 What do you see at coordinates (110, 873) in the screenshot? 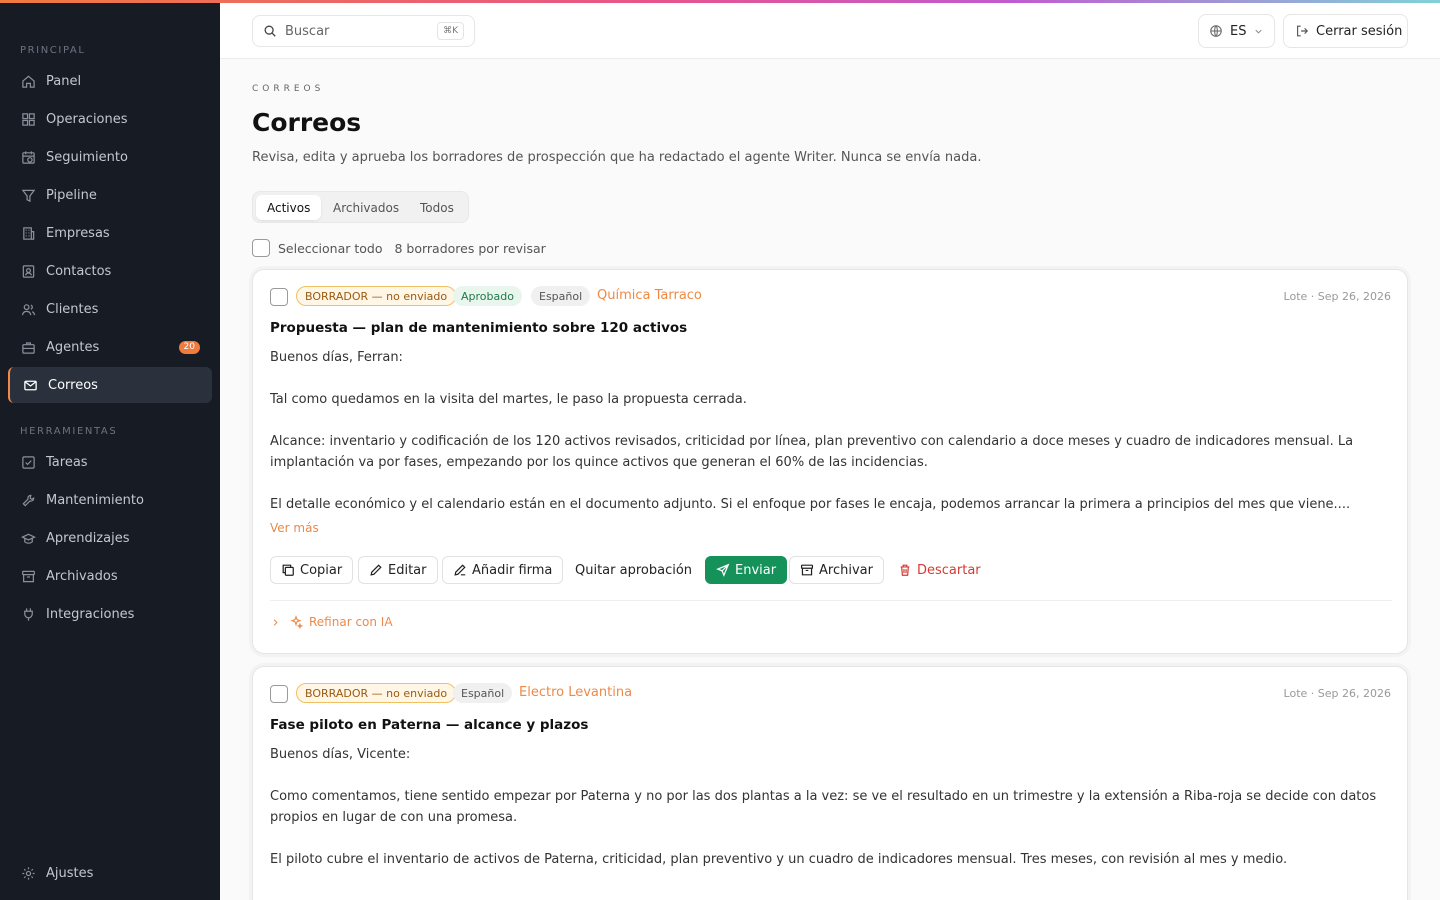
I see `sidebar-item-ajustes: Ajustes` at bounding box center [110, 873].